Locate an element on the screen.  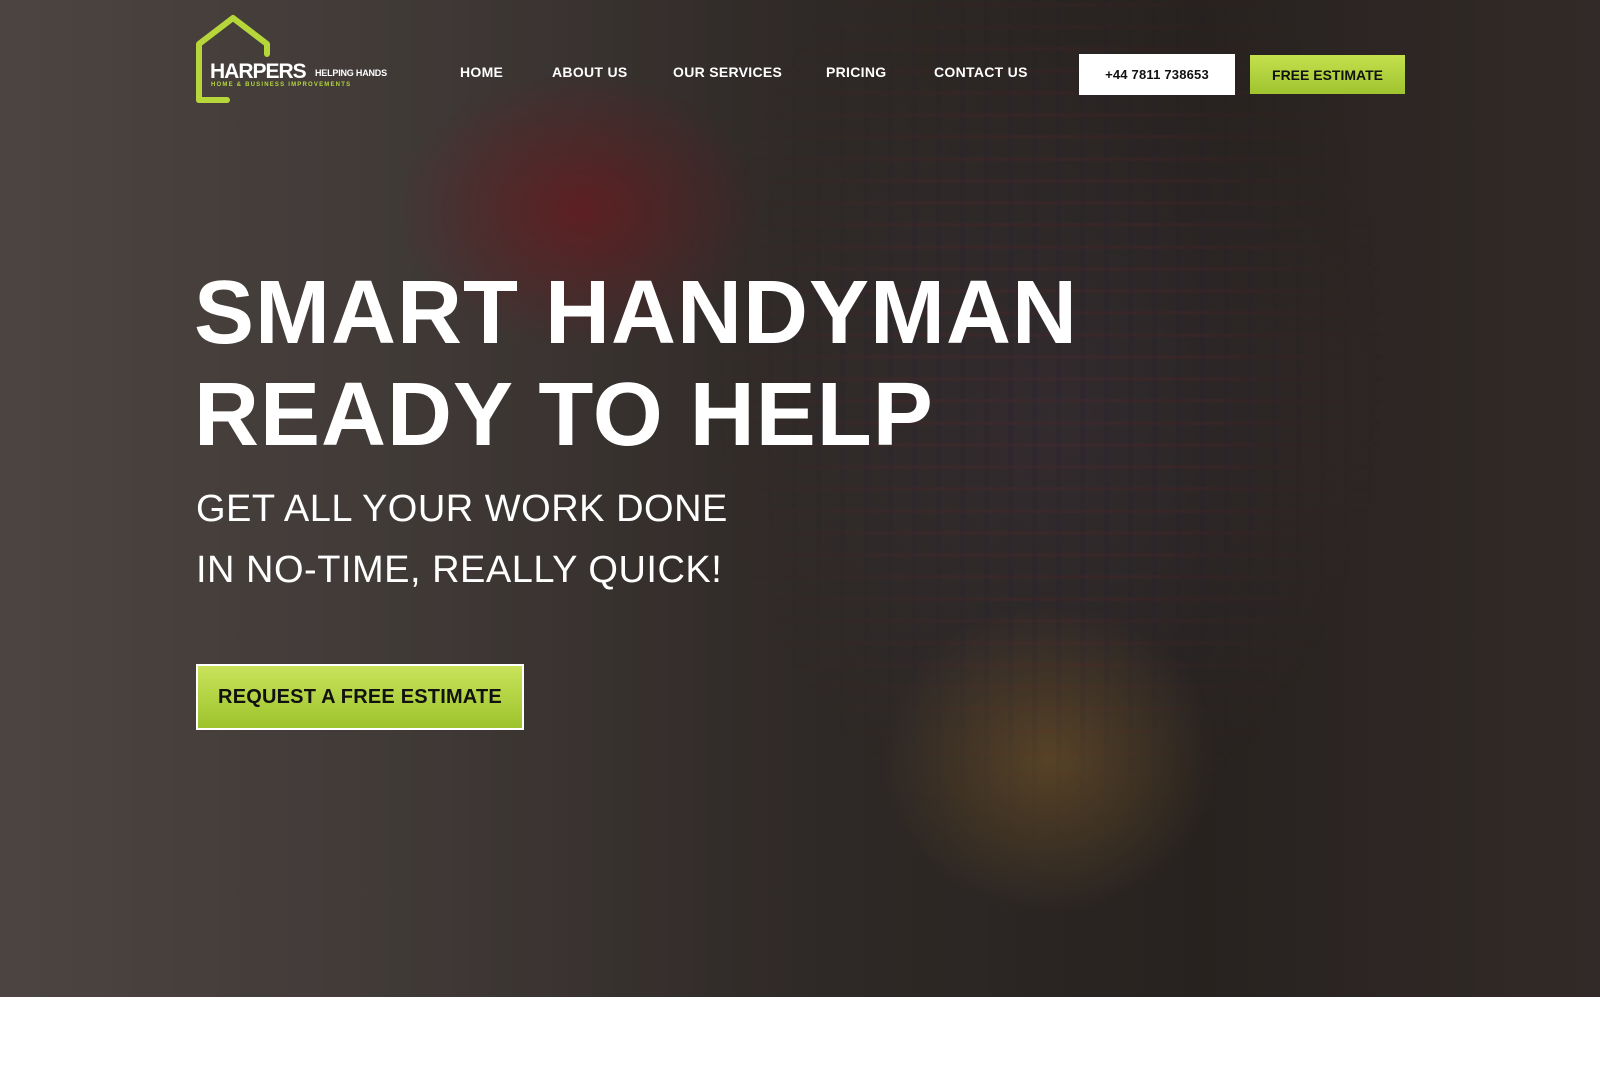
phone-button: +44 7811 738653 is located at coordinates (1157, 74).